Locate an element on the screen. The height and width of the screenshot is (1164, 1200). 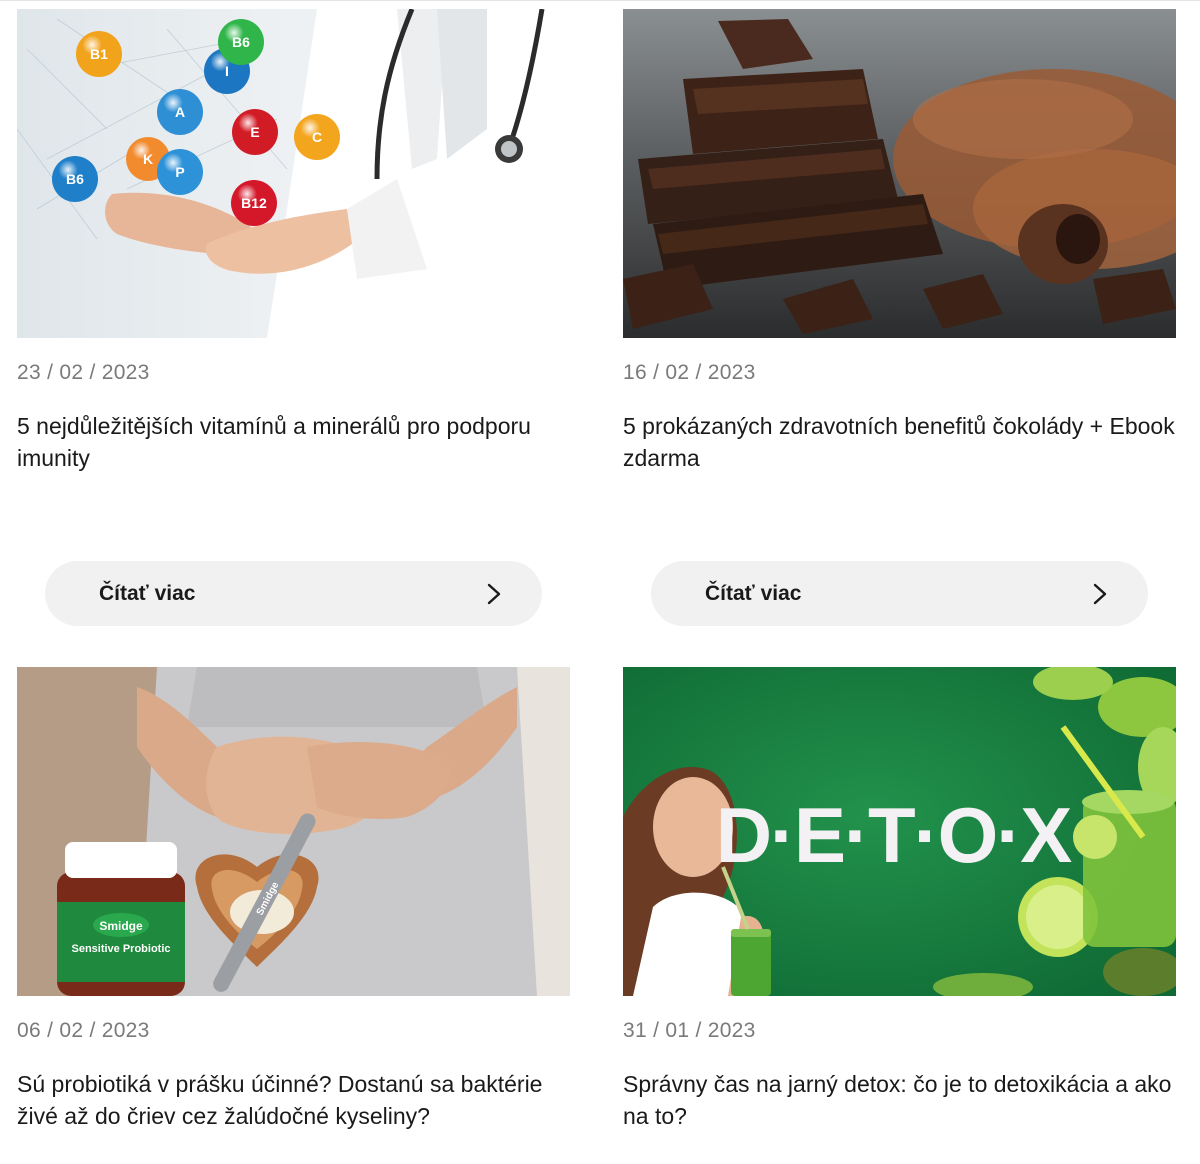
probiotic-powder-image: Smidge Sensitive Probiotic Smidge is located at coordinates (293, 831).